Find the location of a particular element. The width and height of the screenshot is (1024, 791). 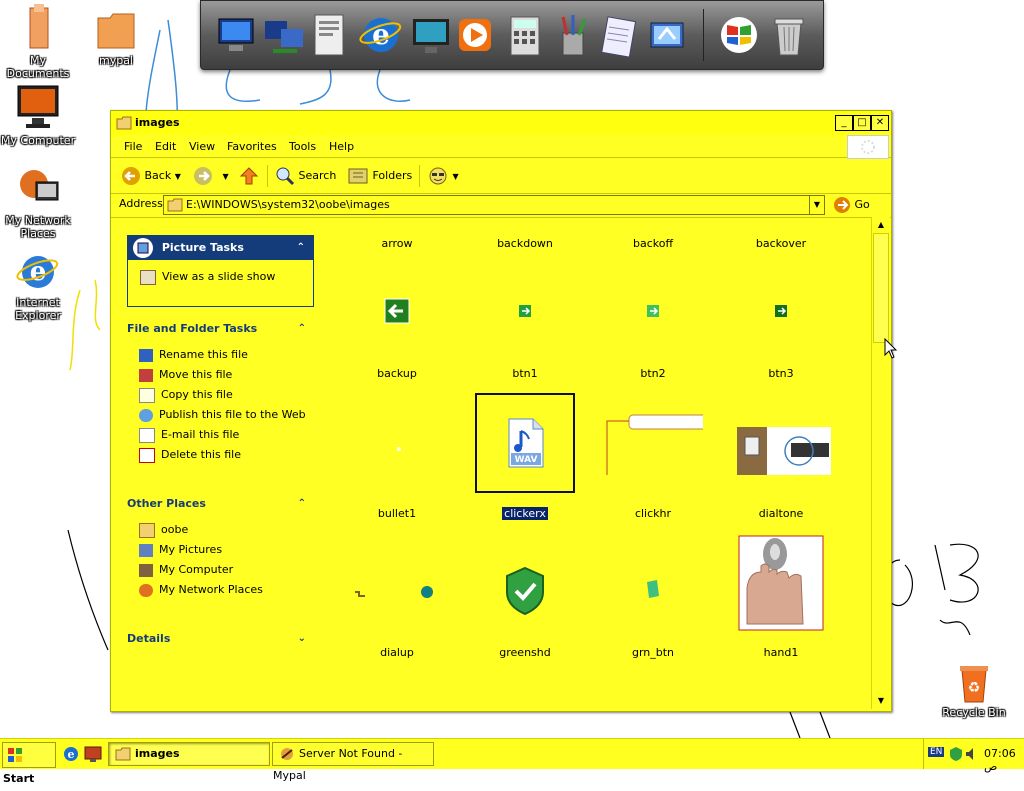

clickhr-thumbnail is located at coordinates (654, 444).